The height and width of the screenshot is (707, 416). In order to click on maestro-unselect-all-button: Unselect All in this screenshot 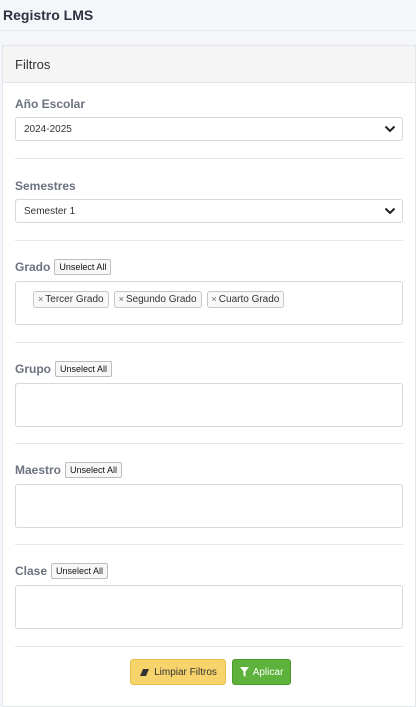, I will do `click(94, 470)`.